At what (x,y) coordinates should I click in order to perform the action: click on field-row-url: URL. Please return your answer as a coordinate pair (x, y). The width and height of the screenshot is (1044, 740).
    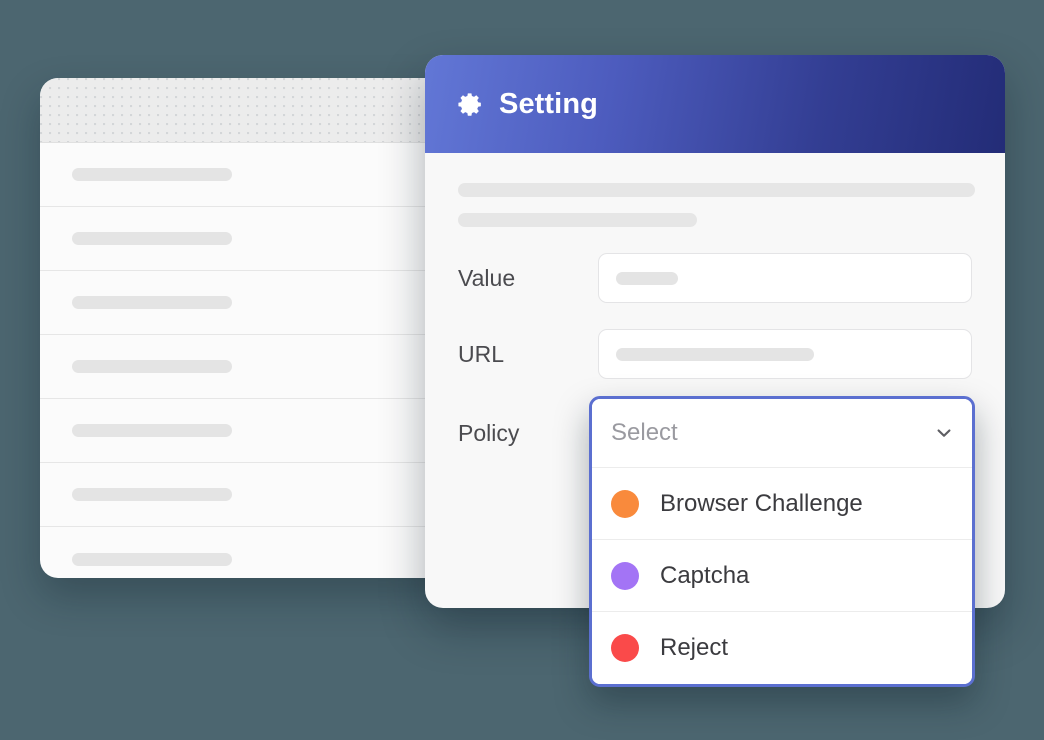
    Looking at the image, I should click on (715, 354).